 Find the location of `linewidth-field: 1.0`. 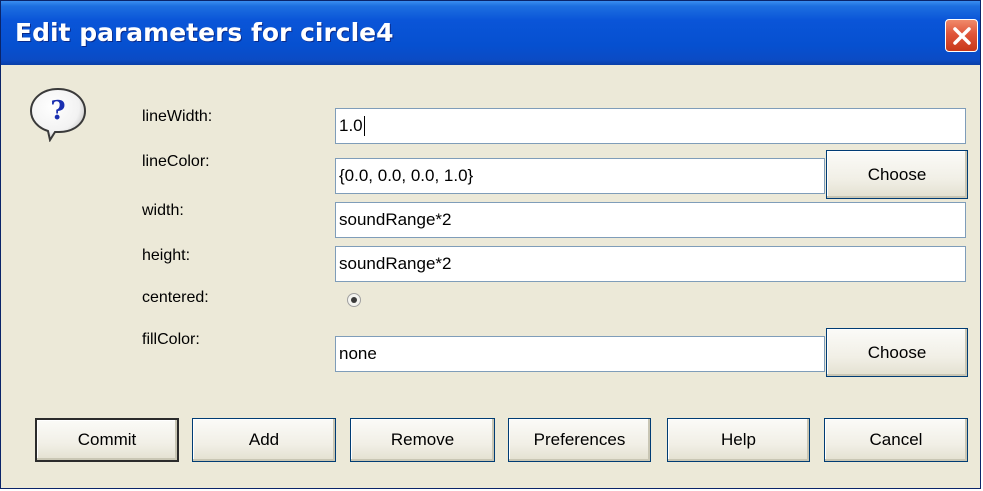

linewidth-field: 1.0 is located at coordinates (650, 126).